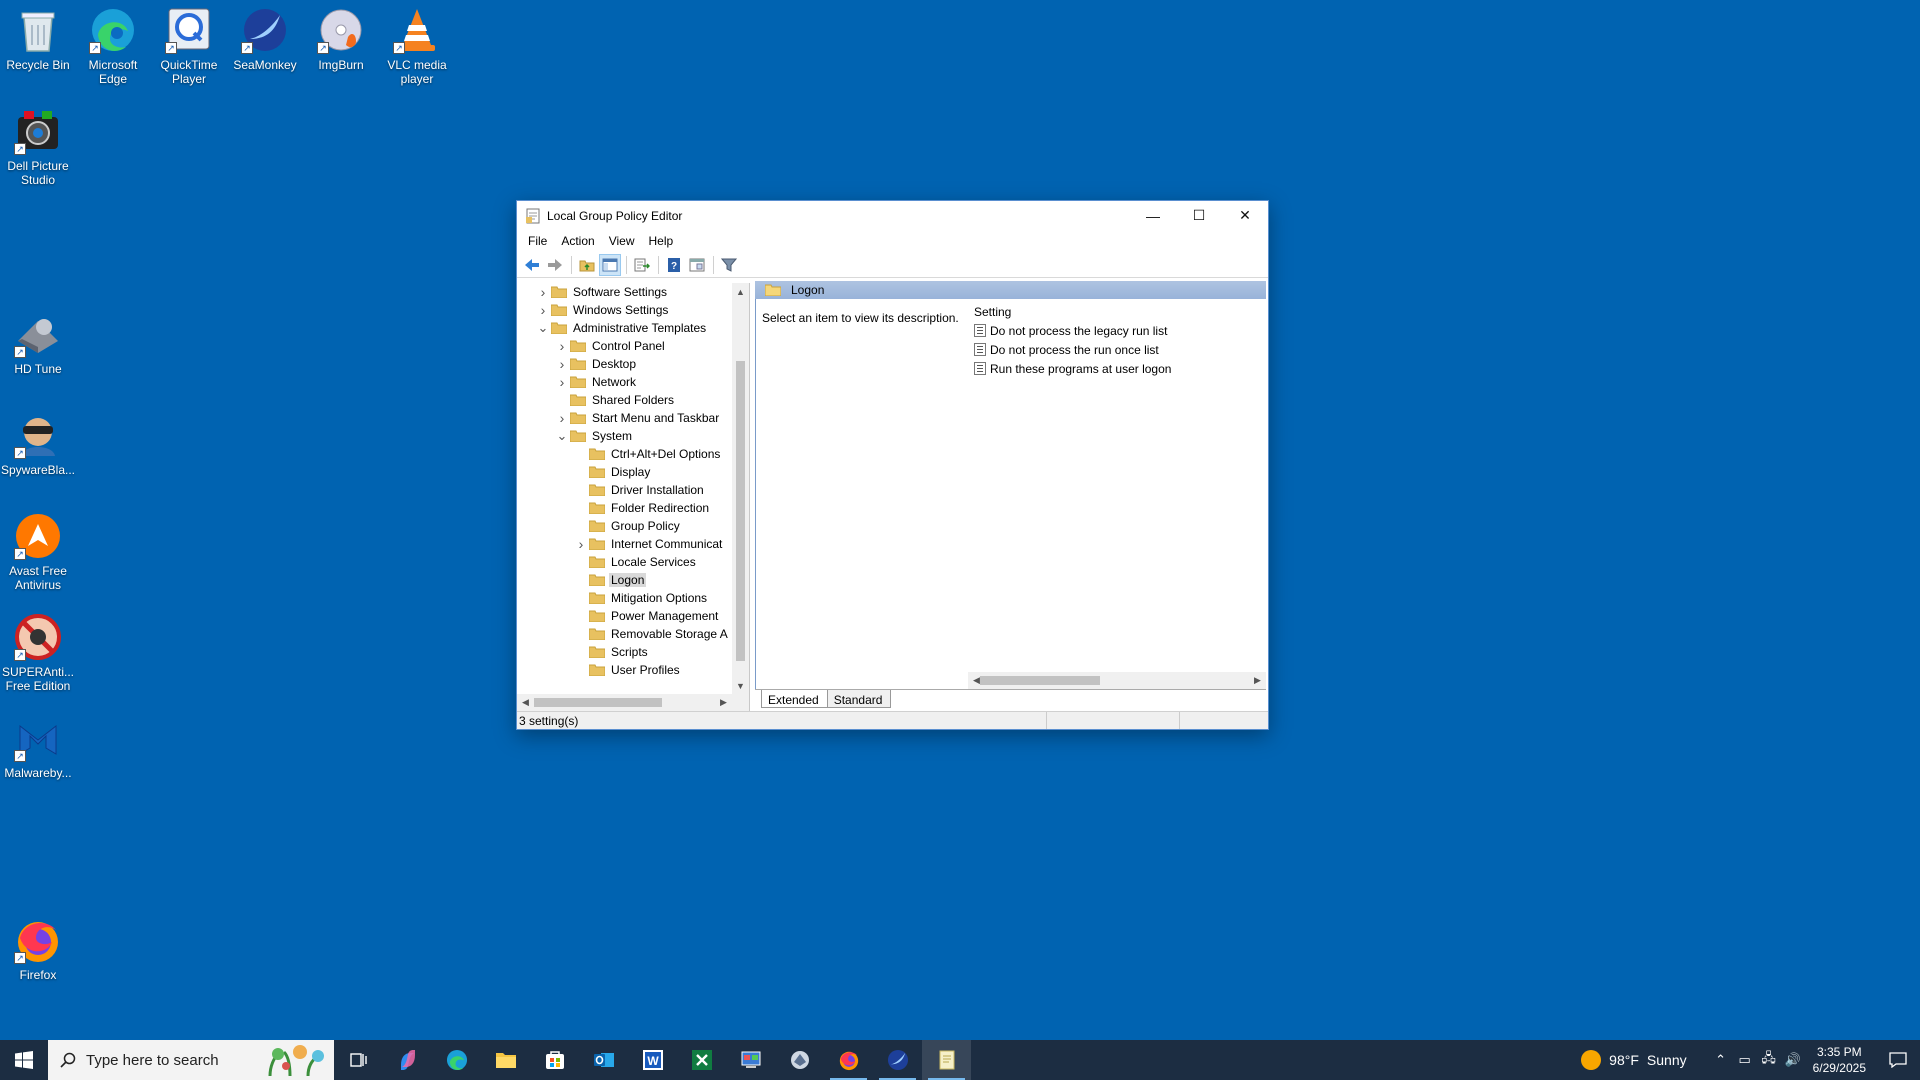  What do you see at coordinates (624, 346) in the screenshot?
I see `tree-node: › Control Panel` at bounding box center [624, 346].